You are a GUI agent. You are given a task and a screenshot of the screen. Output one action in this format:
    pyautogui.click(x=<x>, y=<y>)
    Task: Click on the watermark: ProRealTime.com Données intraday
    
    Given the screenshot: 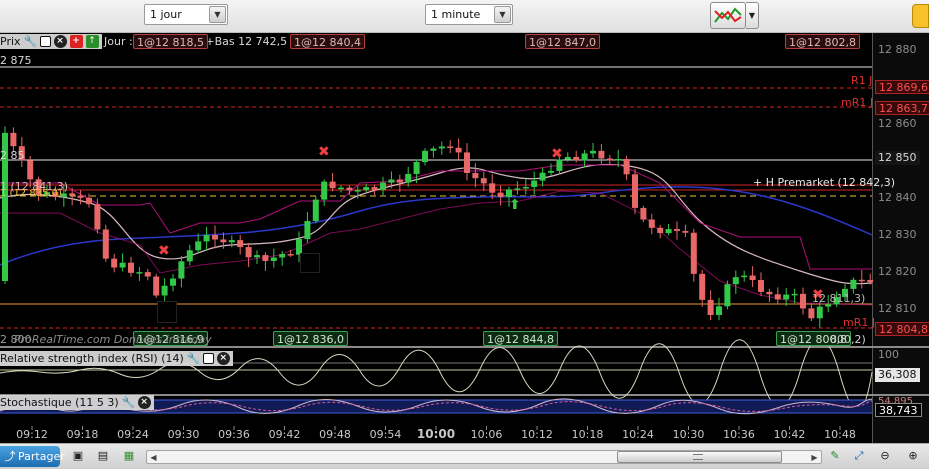 What is the action you would take?
    pyautogui.click(x=113, y=339)
    